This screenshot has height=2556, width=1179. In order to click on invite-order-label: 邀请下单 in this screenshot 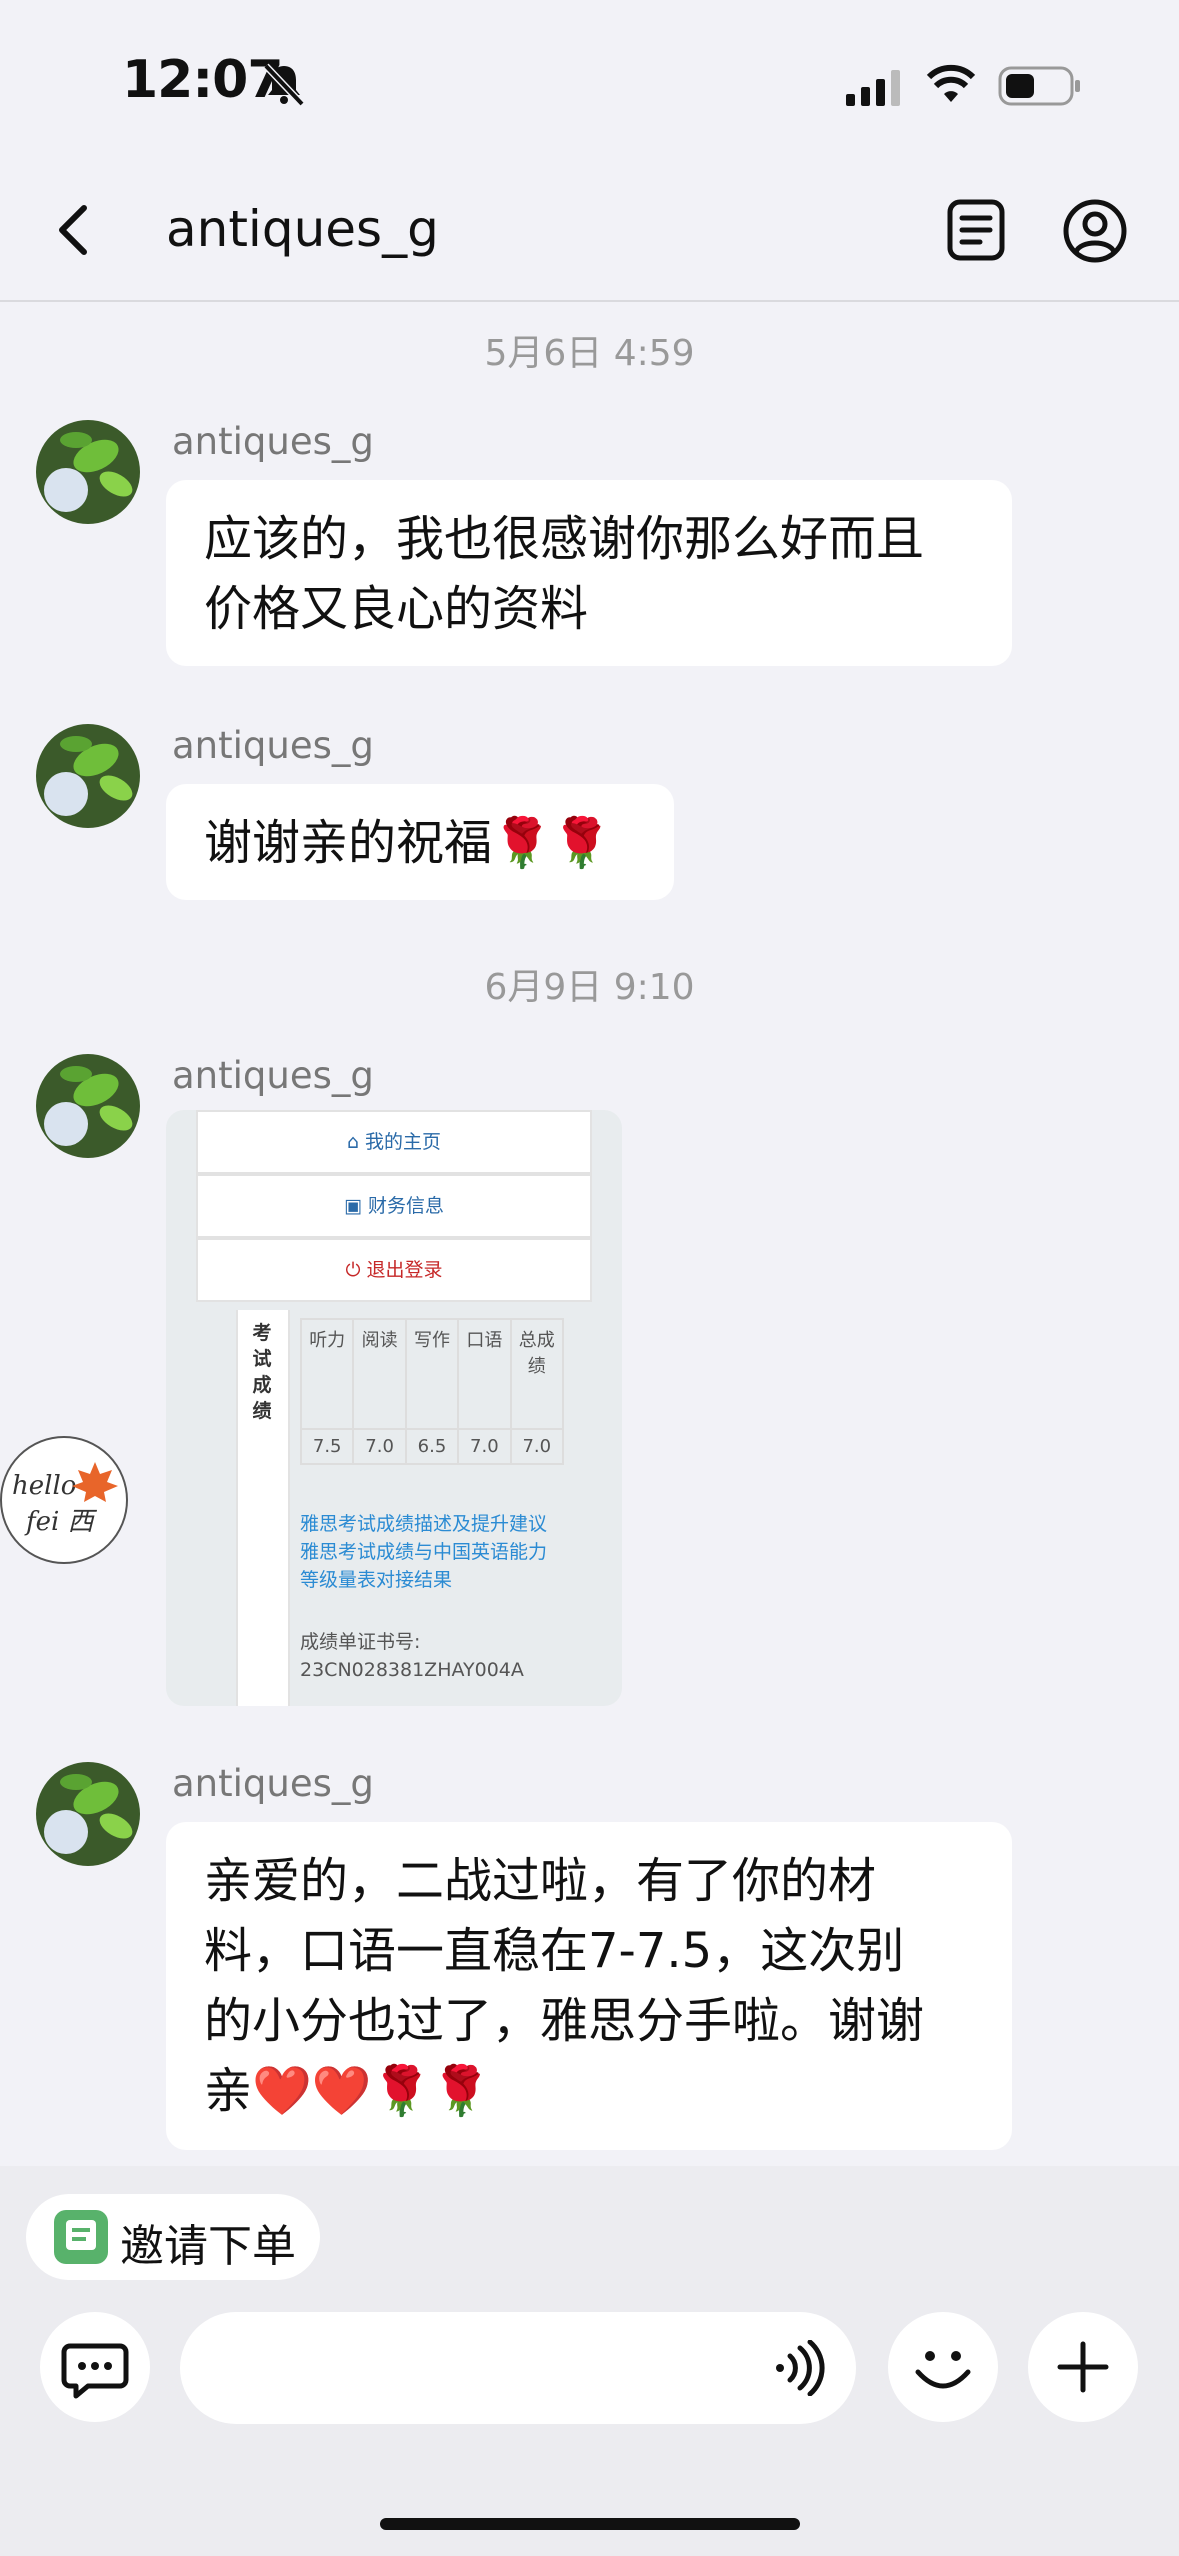, I will do `click(208, 2246)`.